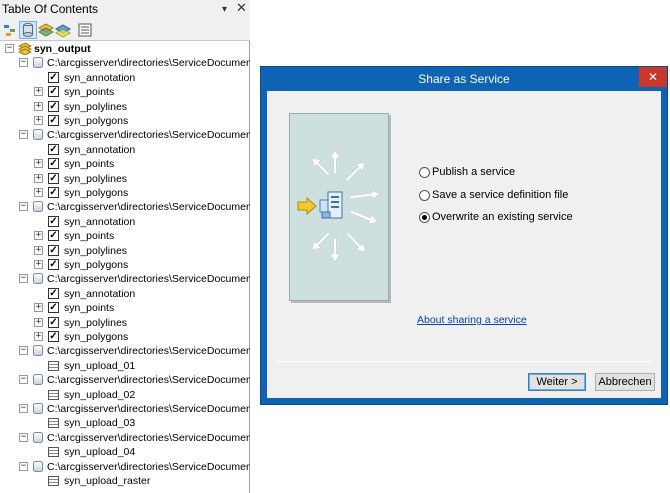 The width and height of the screenshot is (670, 493). Describe the element at coordinates (96, 322) in the screenshot. I see `layer-name: syn_polylines` at that location.